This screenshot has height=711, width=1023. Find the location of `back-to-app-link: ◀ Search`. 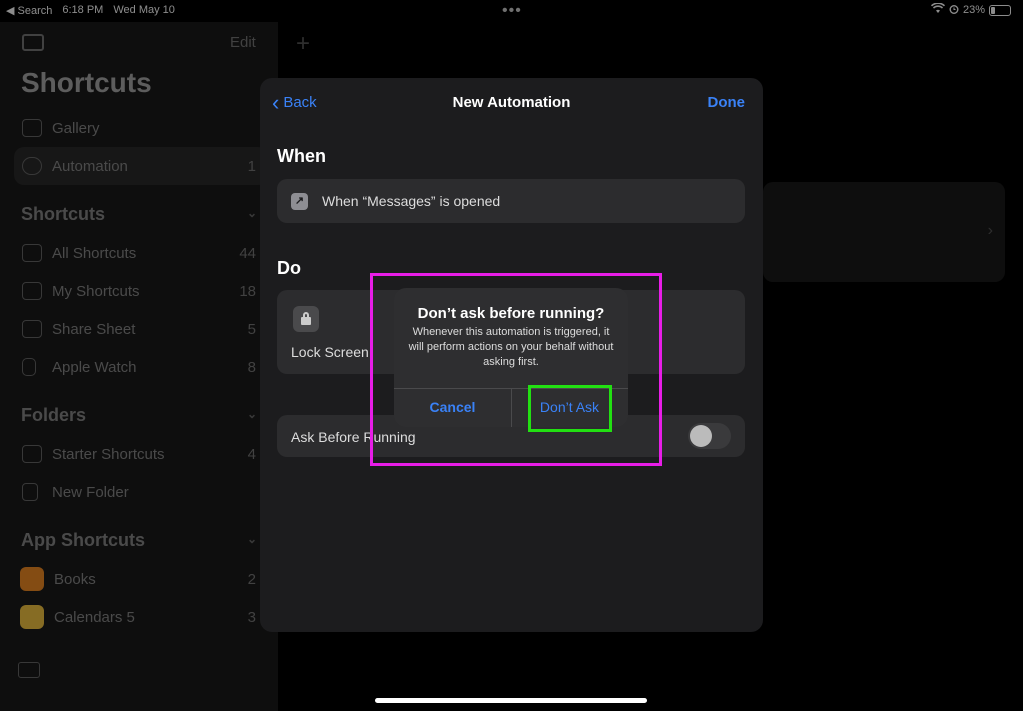

back-to-app-link: ◀ Search is located at coordinates (29, 10).